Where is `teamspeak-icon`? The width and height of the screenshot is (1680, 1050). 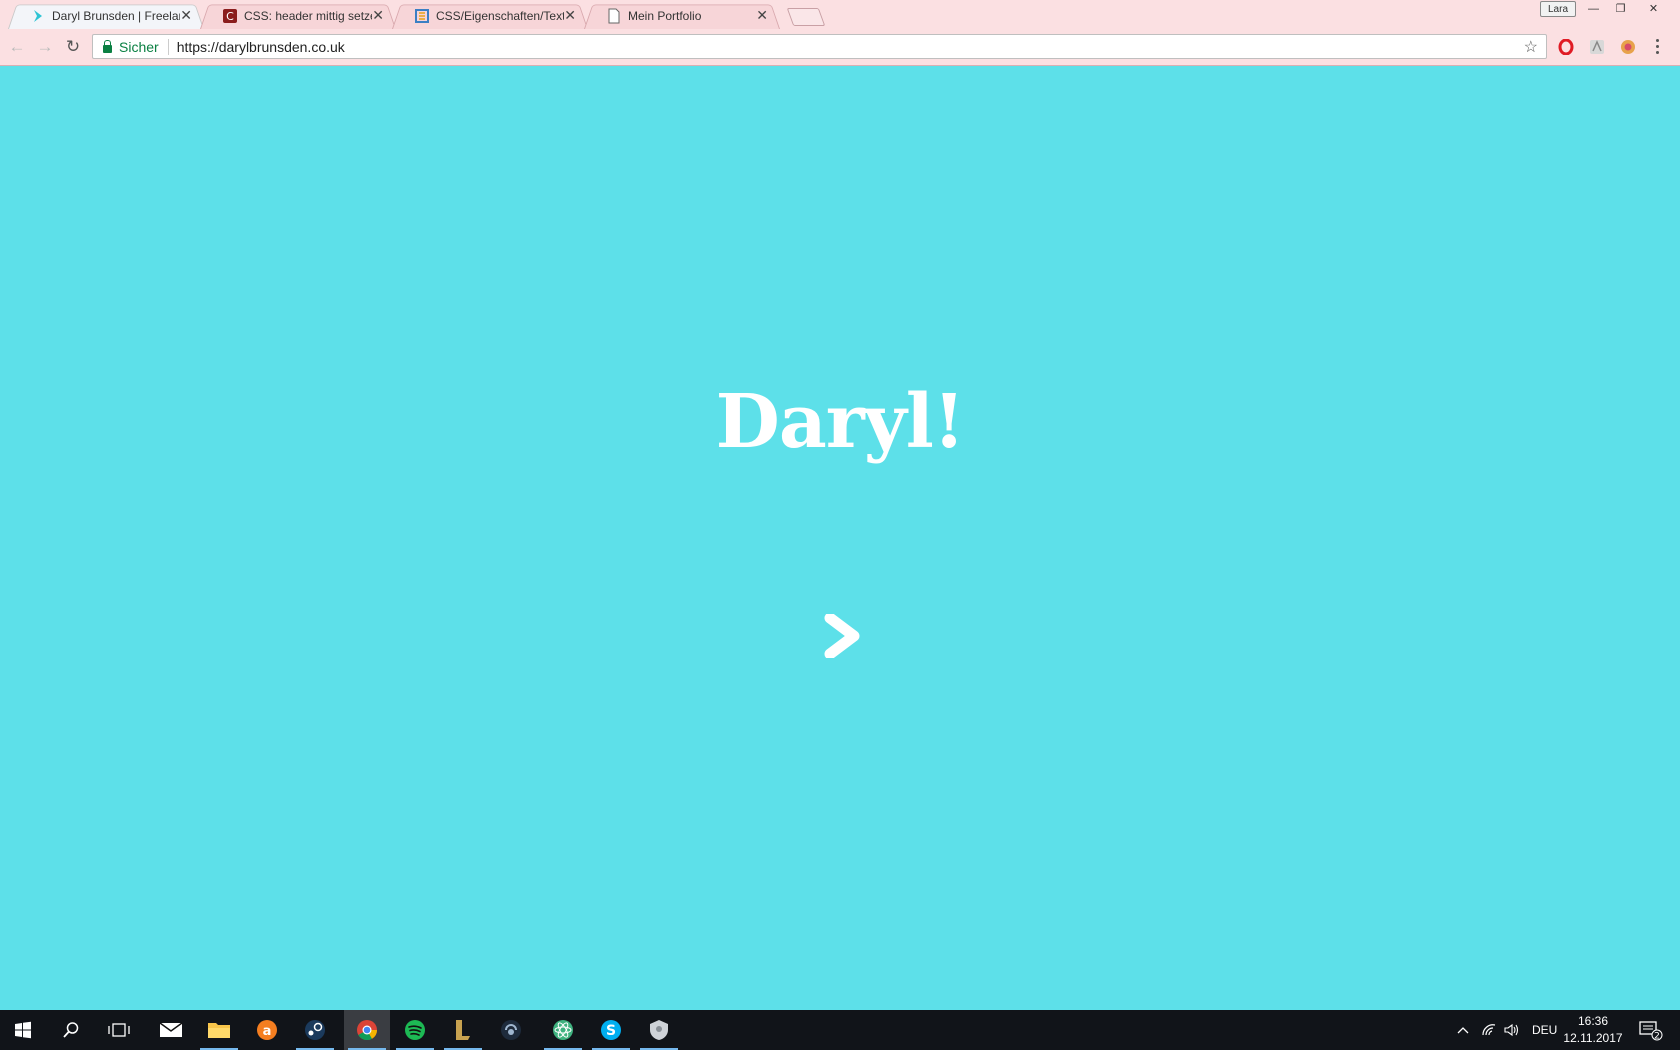
teamspeak-icon is located at coordinates (511, 1030).